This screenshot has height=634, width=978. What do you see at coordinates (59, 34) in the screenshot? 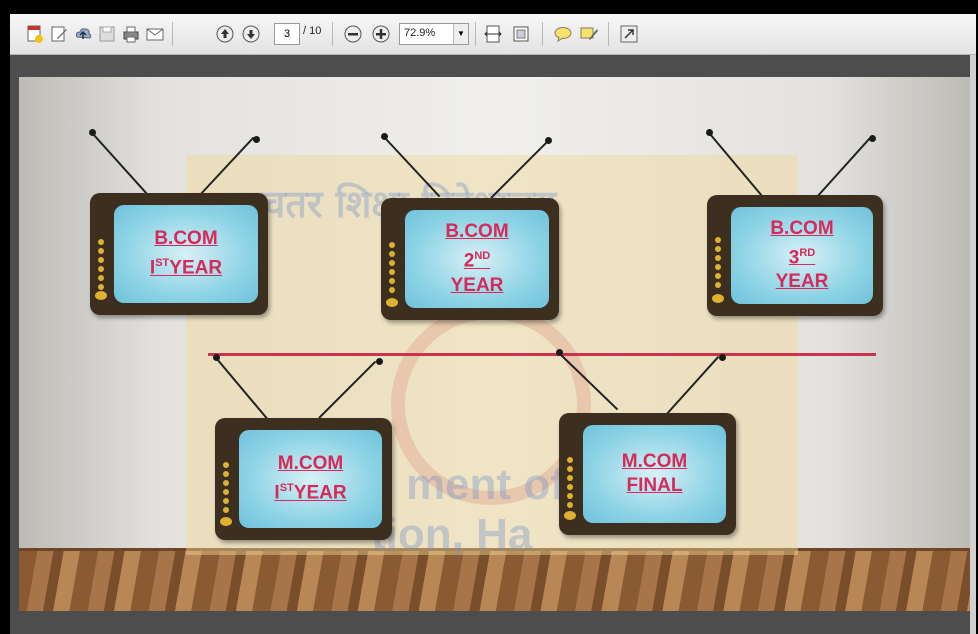
I see `edit-icon` at bounding box center [59, 34].